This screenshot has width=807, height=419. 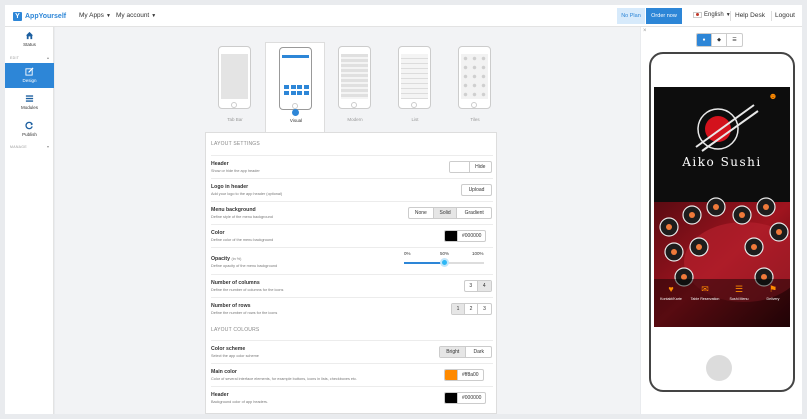 I want to click on layout-option-modern: Modern, so click(x=355, y=87).